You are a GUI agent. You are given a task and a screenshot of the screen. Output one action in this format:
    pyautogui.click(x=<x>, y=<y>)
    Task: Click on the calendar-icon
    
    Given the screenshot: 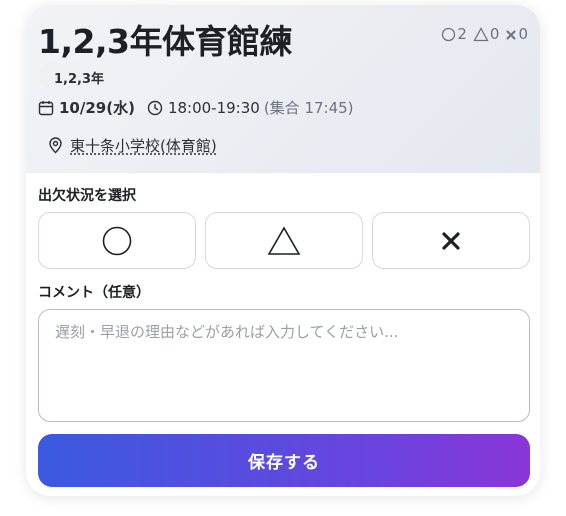 What is the action you would take?
    pyautogui.click(x=46, y=108)
    